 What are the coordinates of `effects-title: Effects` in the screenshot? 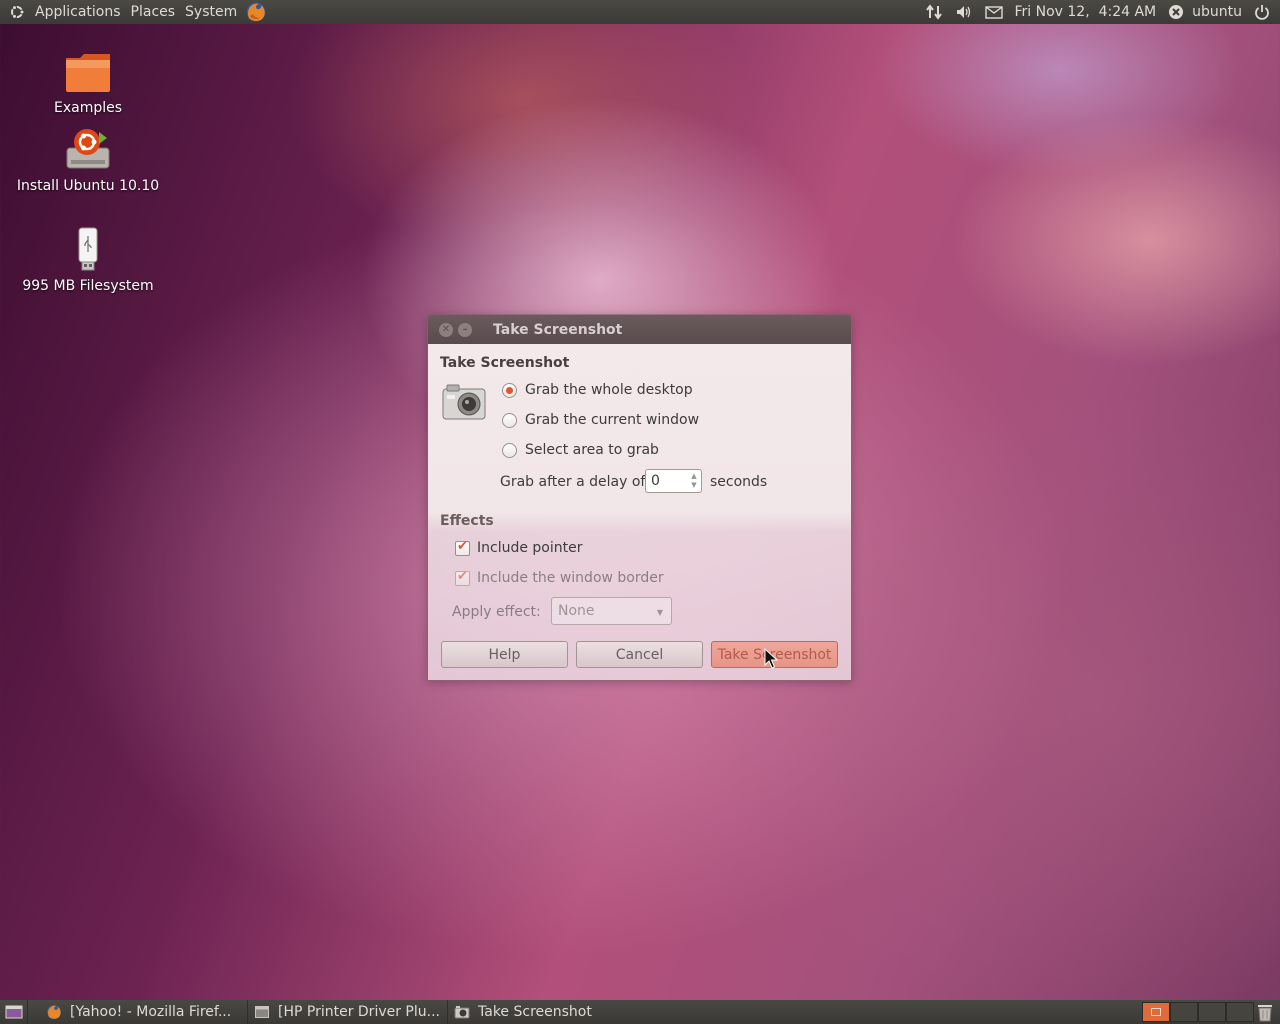 It's located at (467, 521).